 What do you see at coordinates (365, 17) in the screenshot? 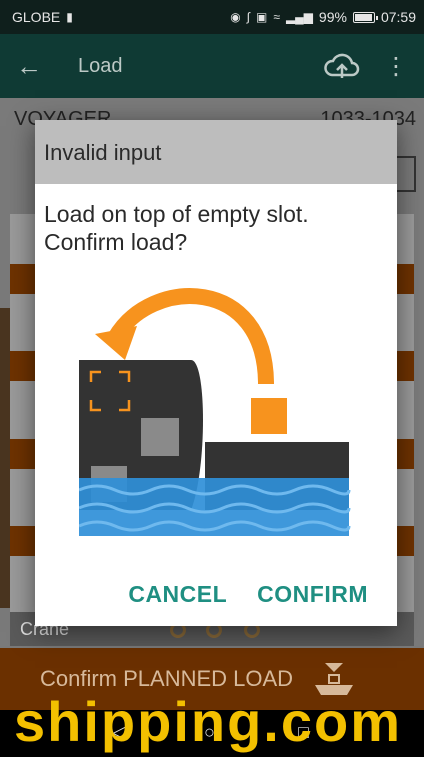
I see `battery-icon` at bounding box center [365, 17].